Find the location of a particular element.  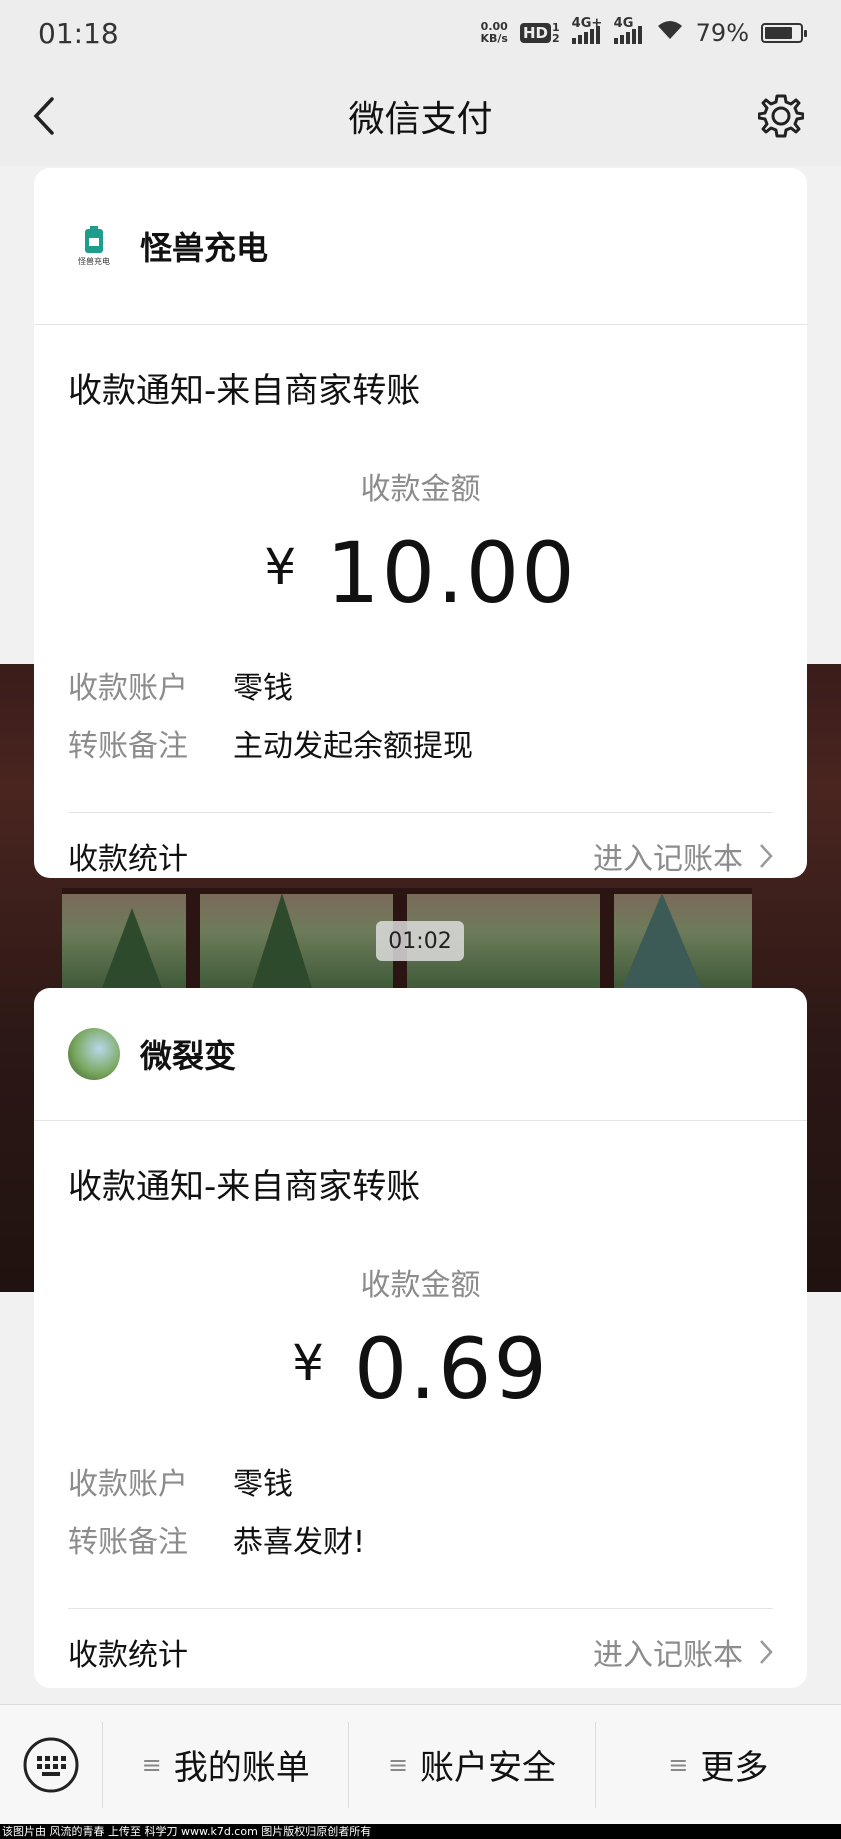

battery-percent: 79% is located at coordinates (722, 33).